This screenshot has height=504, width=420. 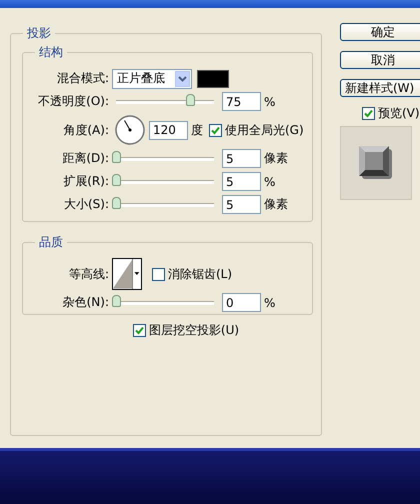 What do you see at coordinates (194, 330) in the screenshot?
I see `checkbox-label: 图层挖空投影(U)` at bounding box center [194, 330].